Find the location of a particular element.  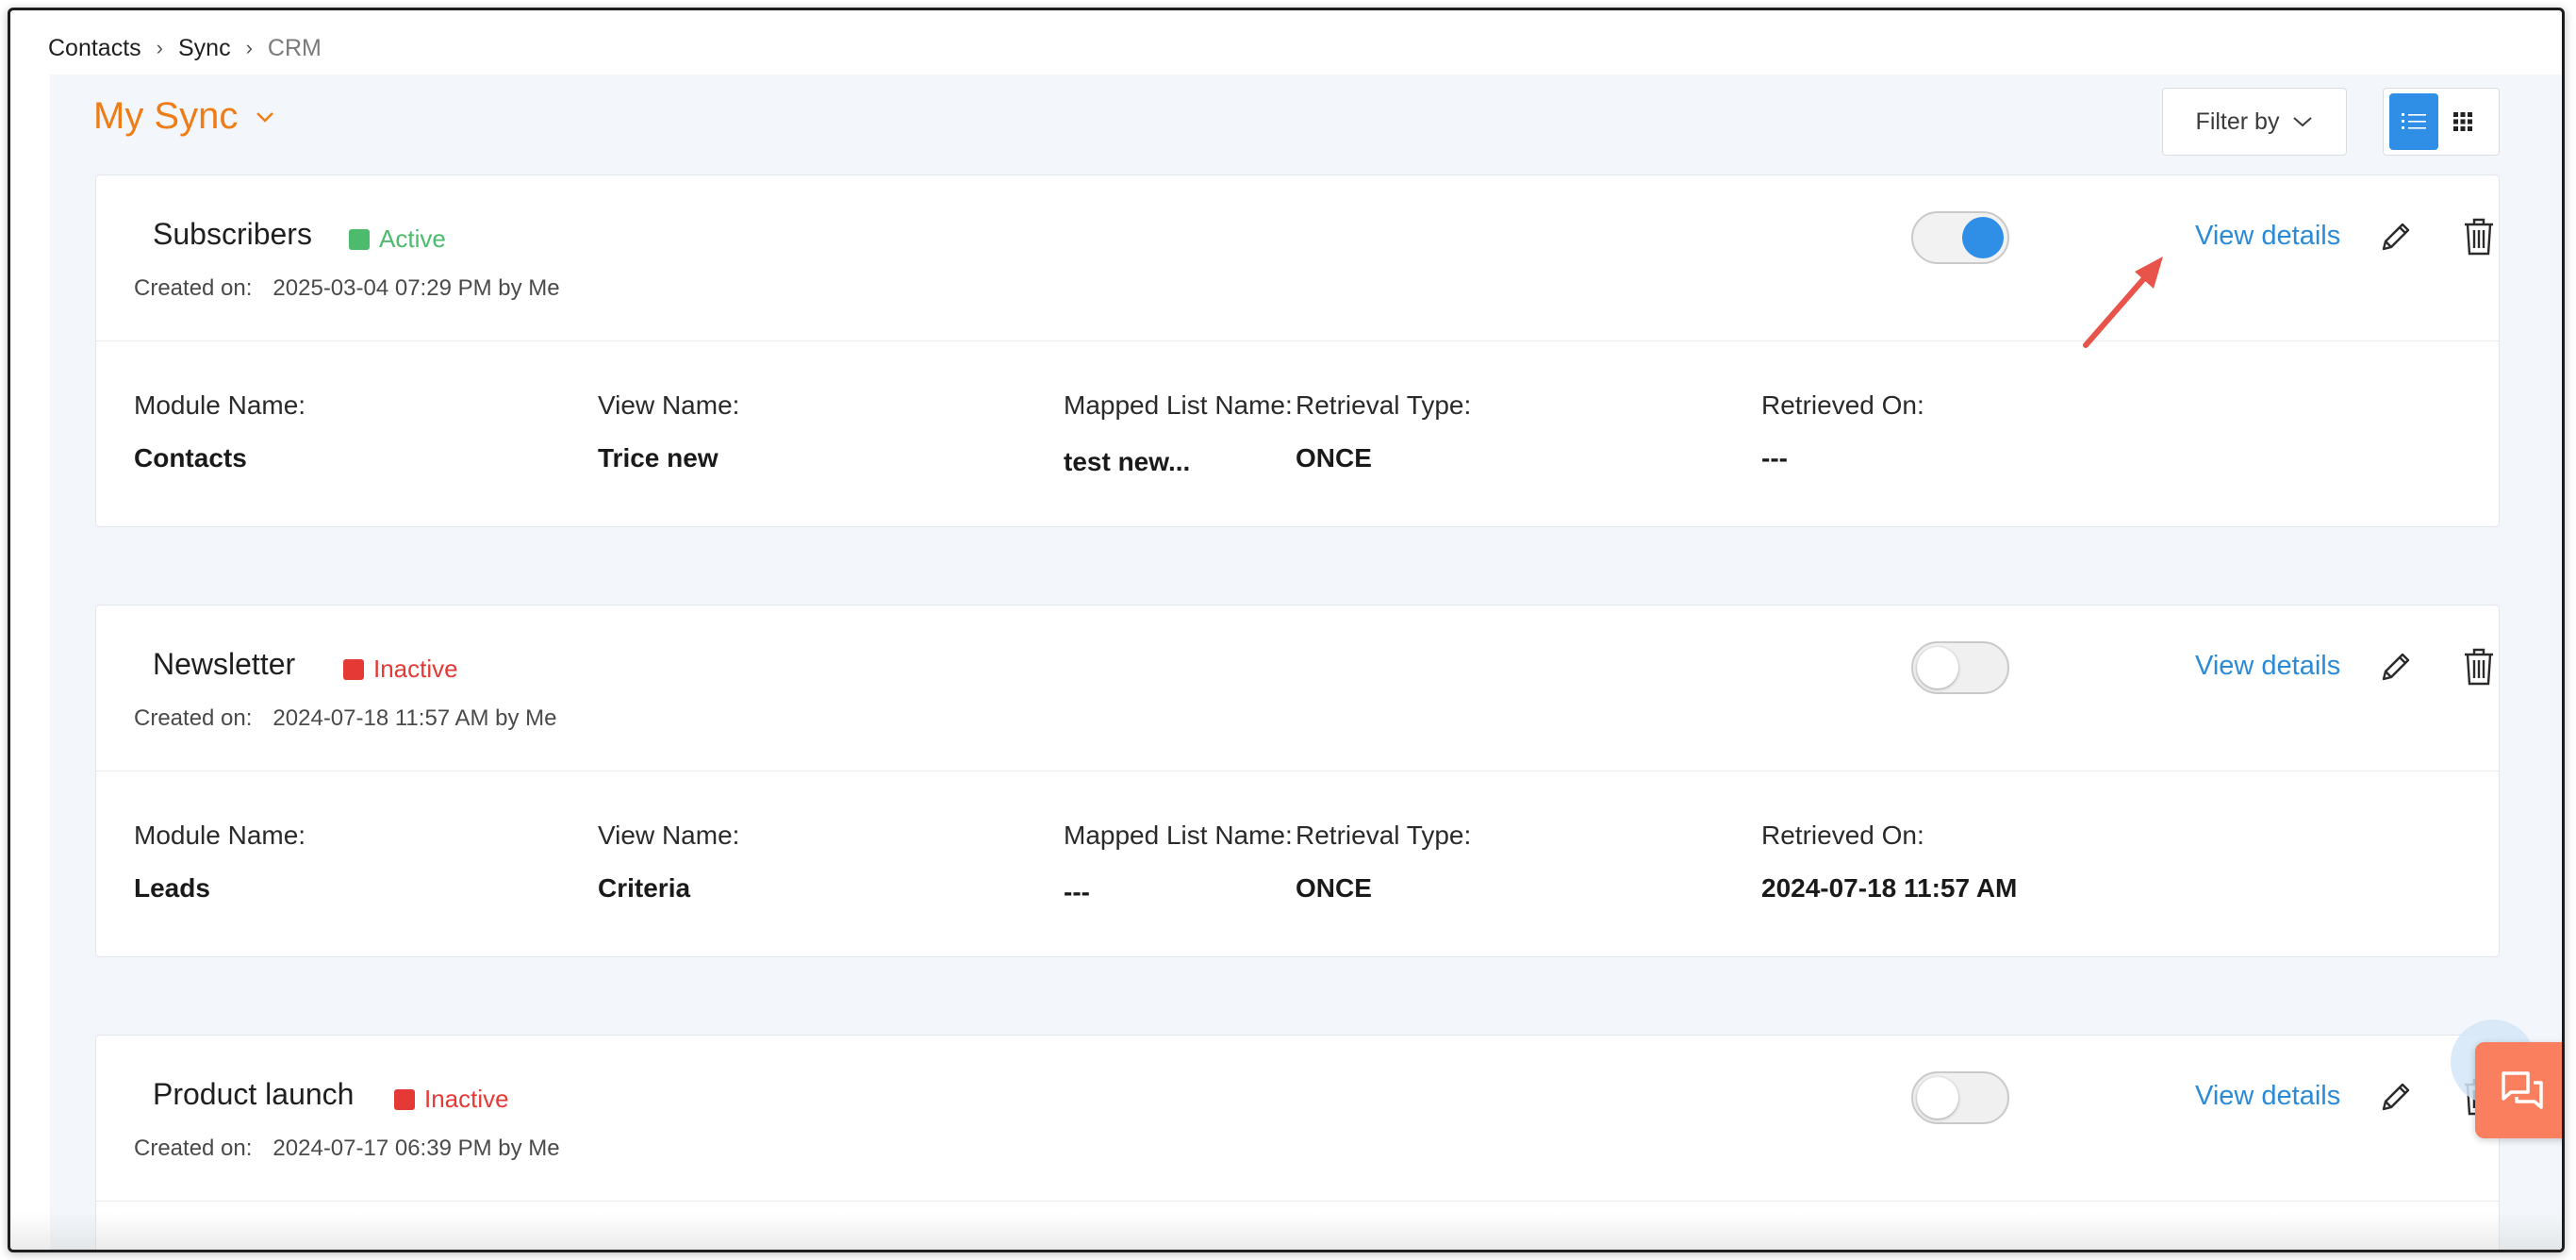

sync-name: Subscribers is located at coordinates (232, 234).